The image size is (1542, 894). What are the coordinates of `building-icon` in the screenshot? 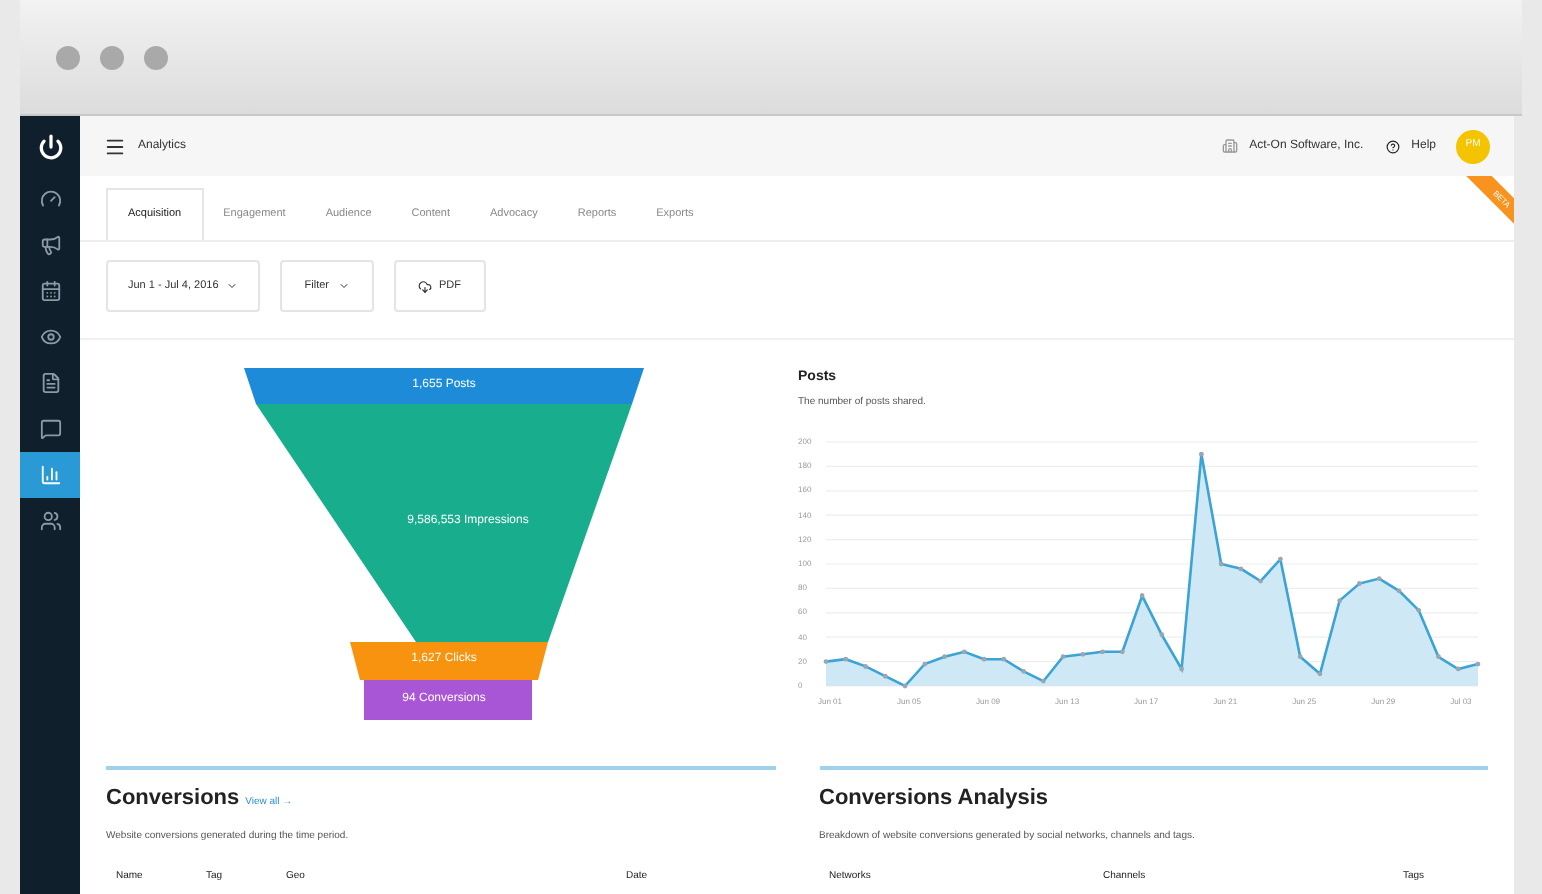 It's located at (1229, 146).